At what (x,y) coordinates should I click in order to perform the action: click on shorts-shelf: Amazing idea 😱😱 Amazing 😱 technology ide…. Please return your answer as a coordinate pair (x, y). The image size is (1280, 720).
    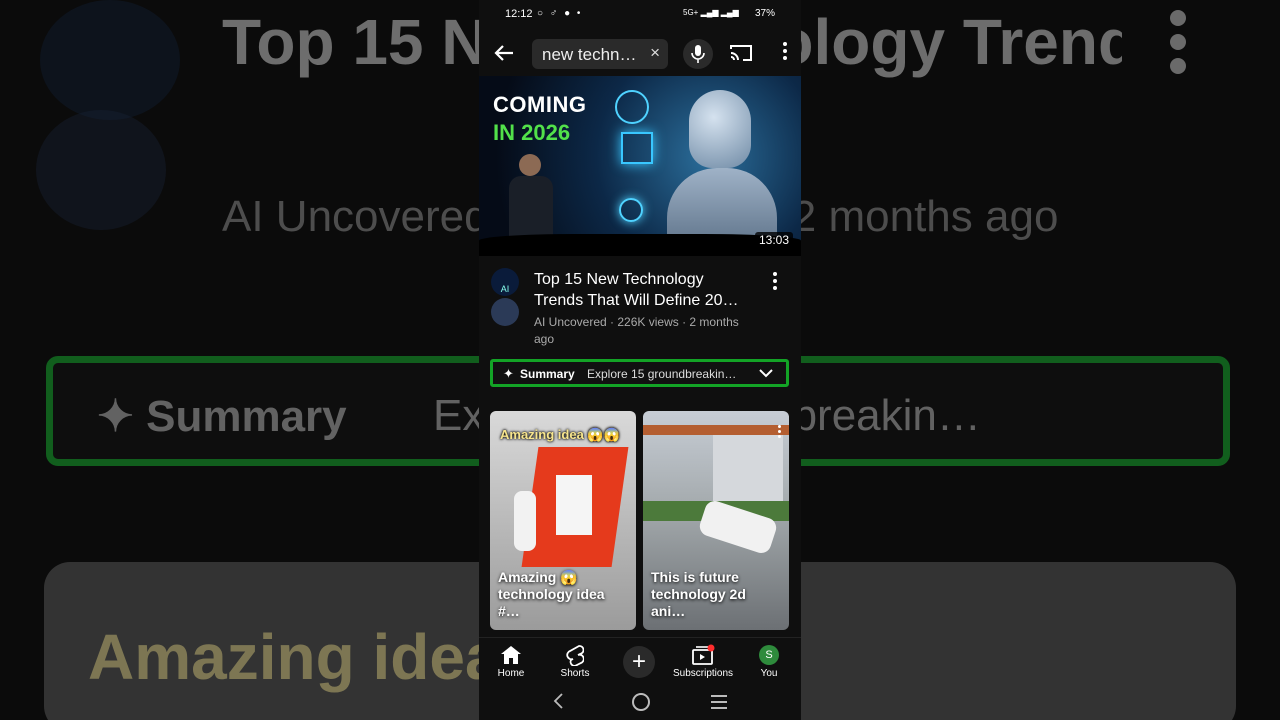
    Looking at the image, I should click on (640, 521).